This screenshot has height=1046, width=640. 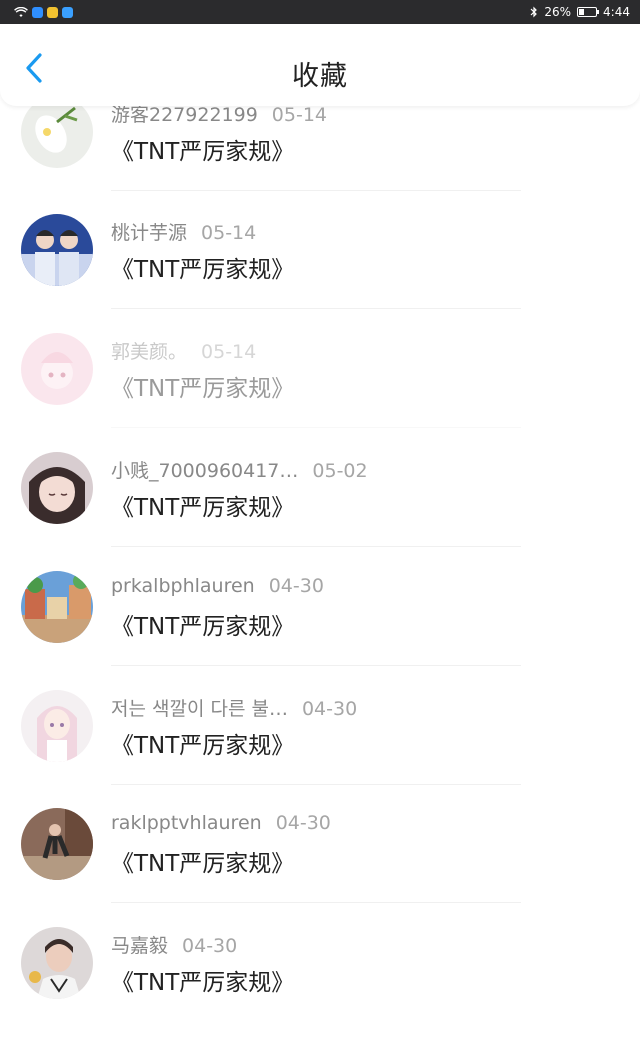 What do you see at coordinates (558, 12) in the screenshot?
I see `battery-percent: 26%` at bounding box center [558, 12].